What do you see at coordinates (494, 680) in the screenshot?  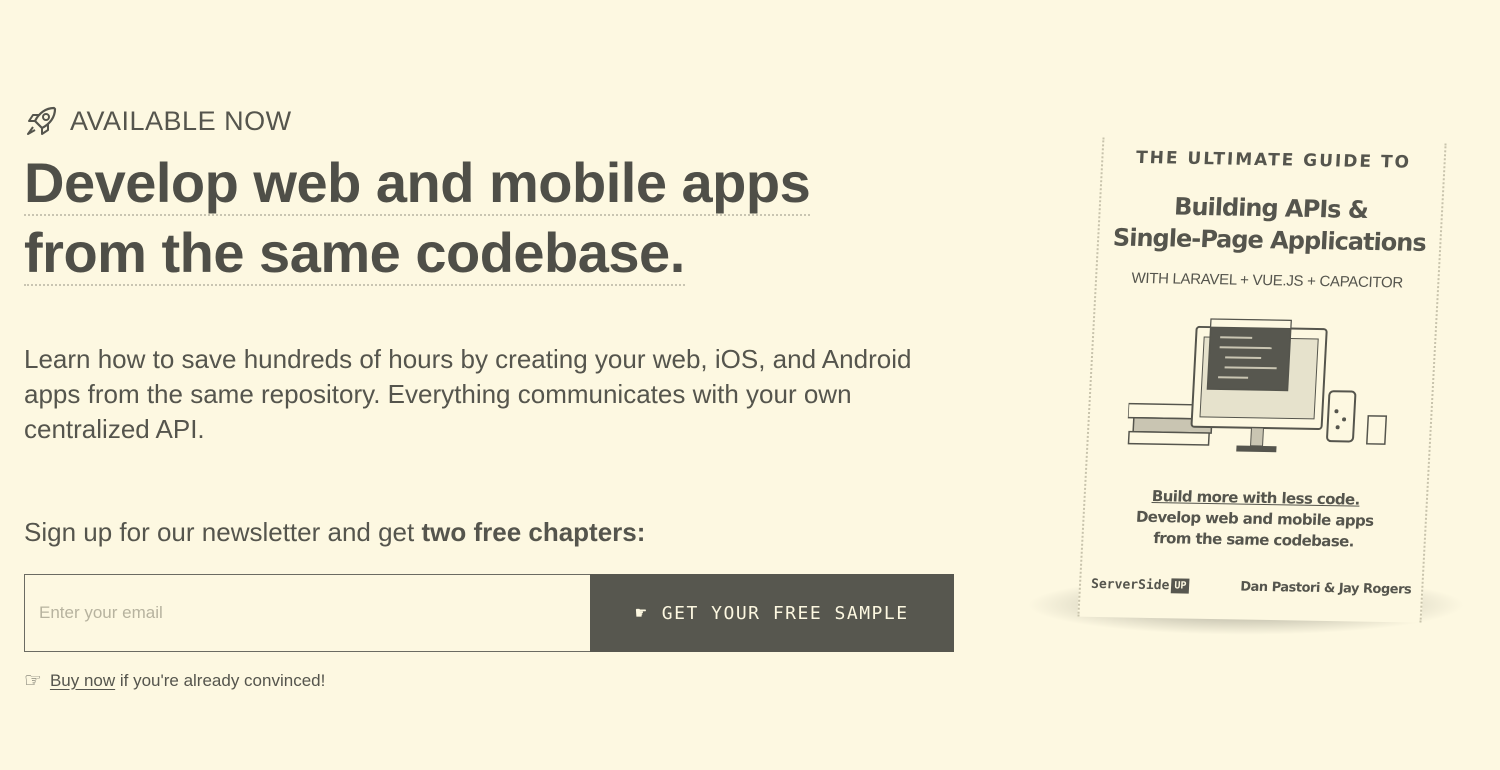 I see `buy-now-line: ☞ Buy now if you're already convinced!` at bounding box center [494, 680].